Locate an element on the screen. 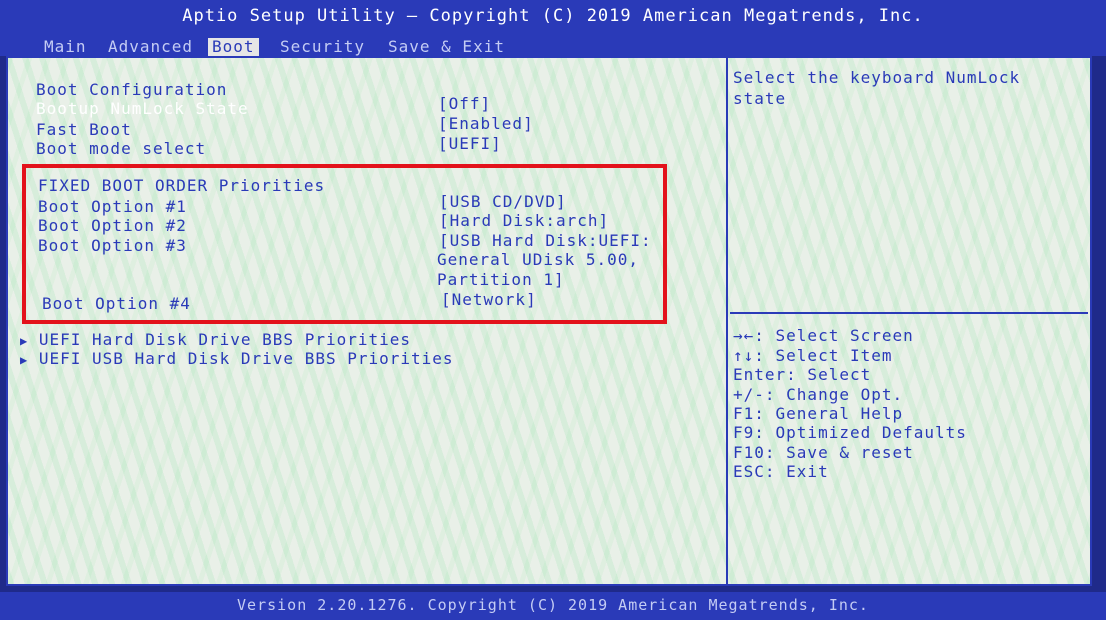 Image resolution: width=1106 pixels, height=620 pixels. boot-option-4-value: [Network] is located at coordinates (489, 299).